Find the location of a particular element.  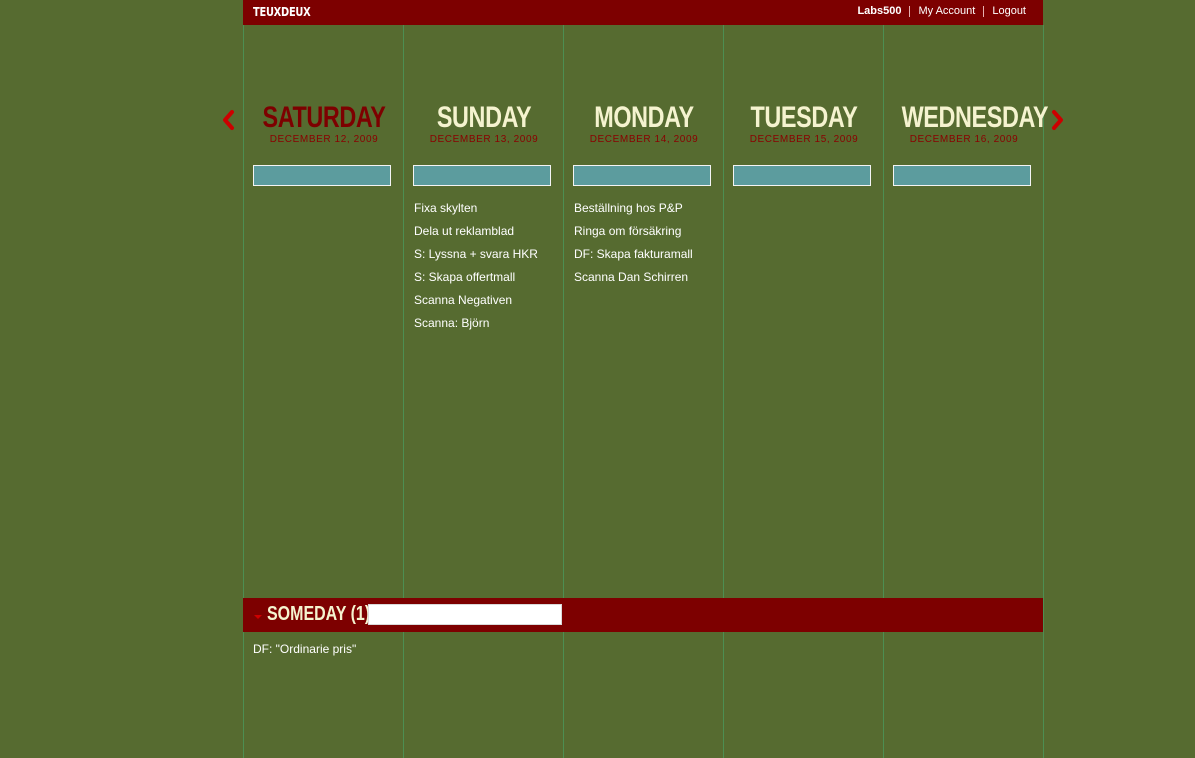

chevron-right-icon is located at coordinates (1057, 120).